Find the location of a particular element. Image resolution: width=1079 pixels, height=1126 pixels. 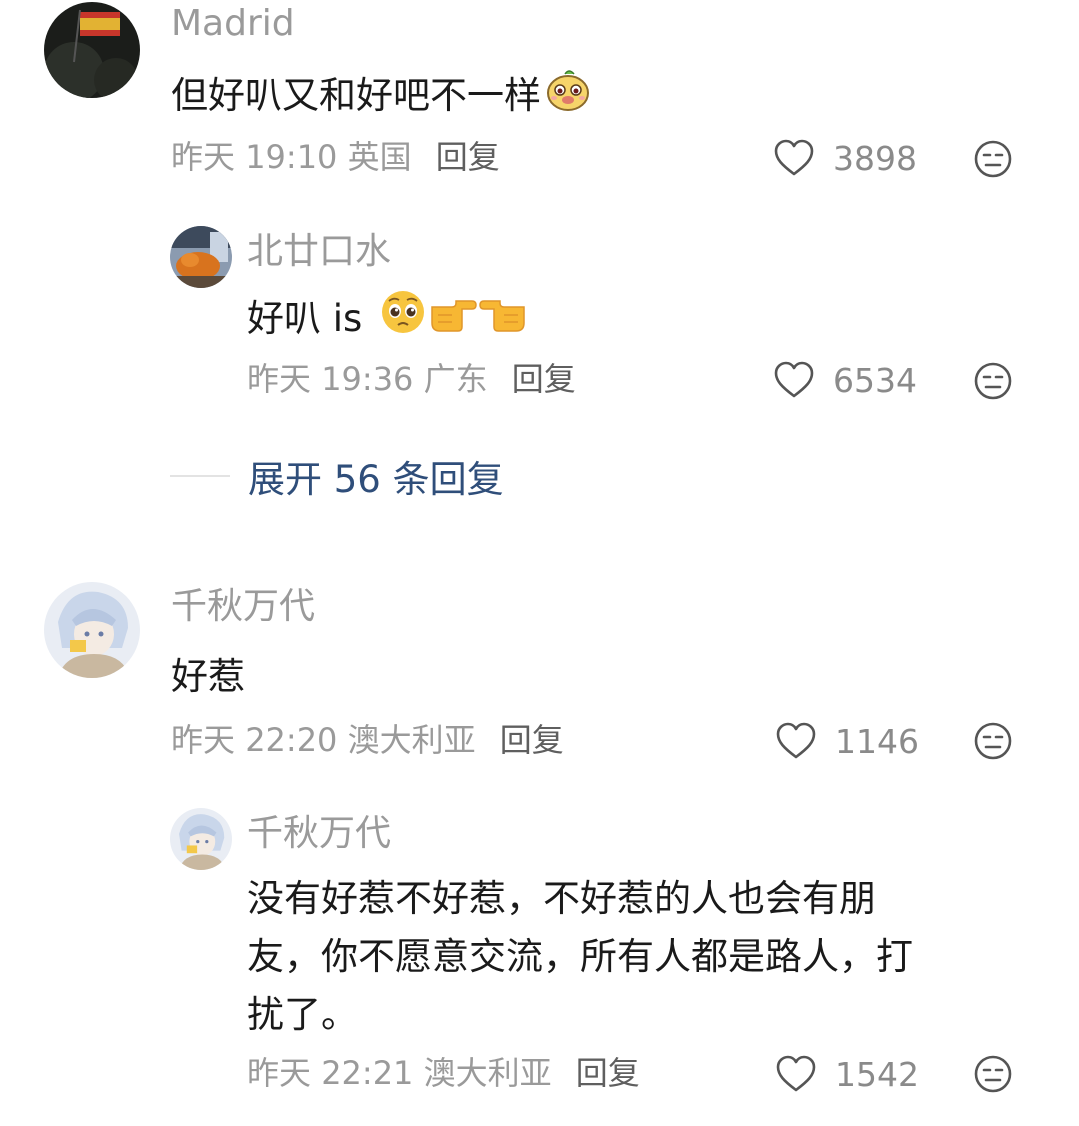

comment-location: 广东 is located at coordinates (455, 379).